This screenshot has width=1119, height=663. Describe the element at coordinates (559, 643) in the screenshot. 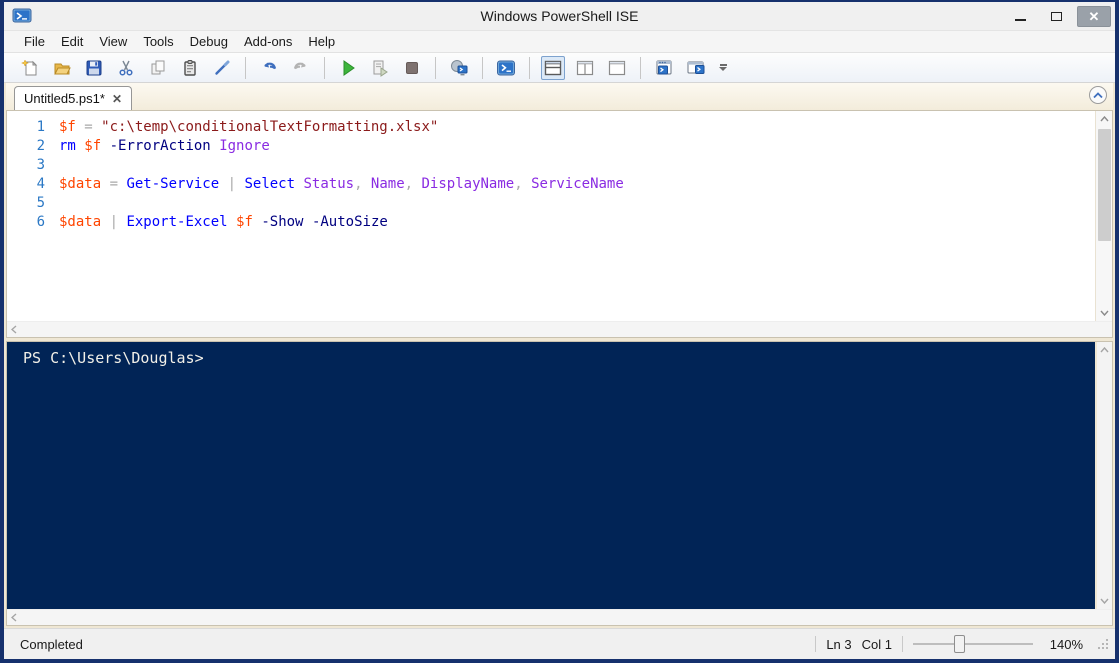

I see `status-bar: Completed Ln 3 Col 1 140%` at that location.